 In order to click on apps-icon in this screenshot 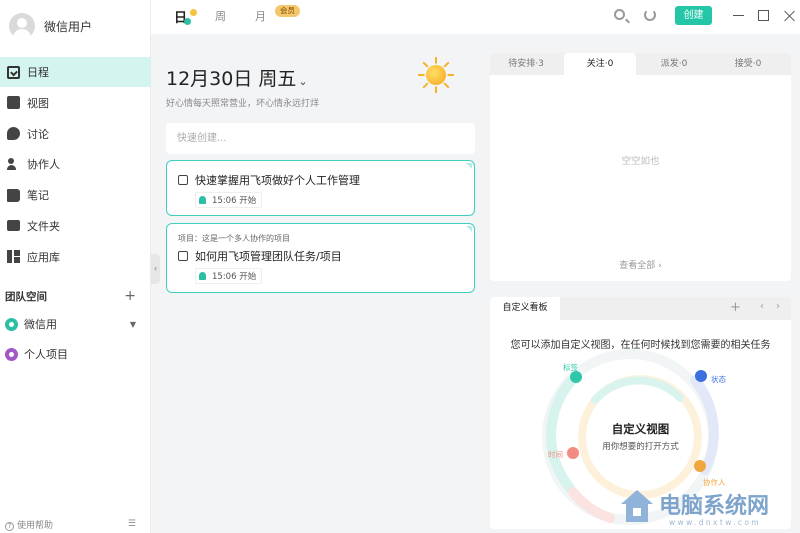, I will do `click(13, 257)`.